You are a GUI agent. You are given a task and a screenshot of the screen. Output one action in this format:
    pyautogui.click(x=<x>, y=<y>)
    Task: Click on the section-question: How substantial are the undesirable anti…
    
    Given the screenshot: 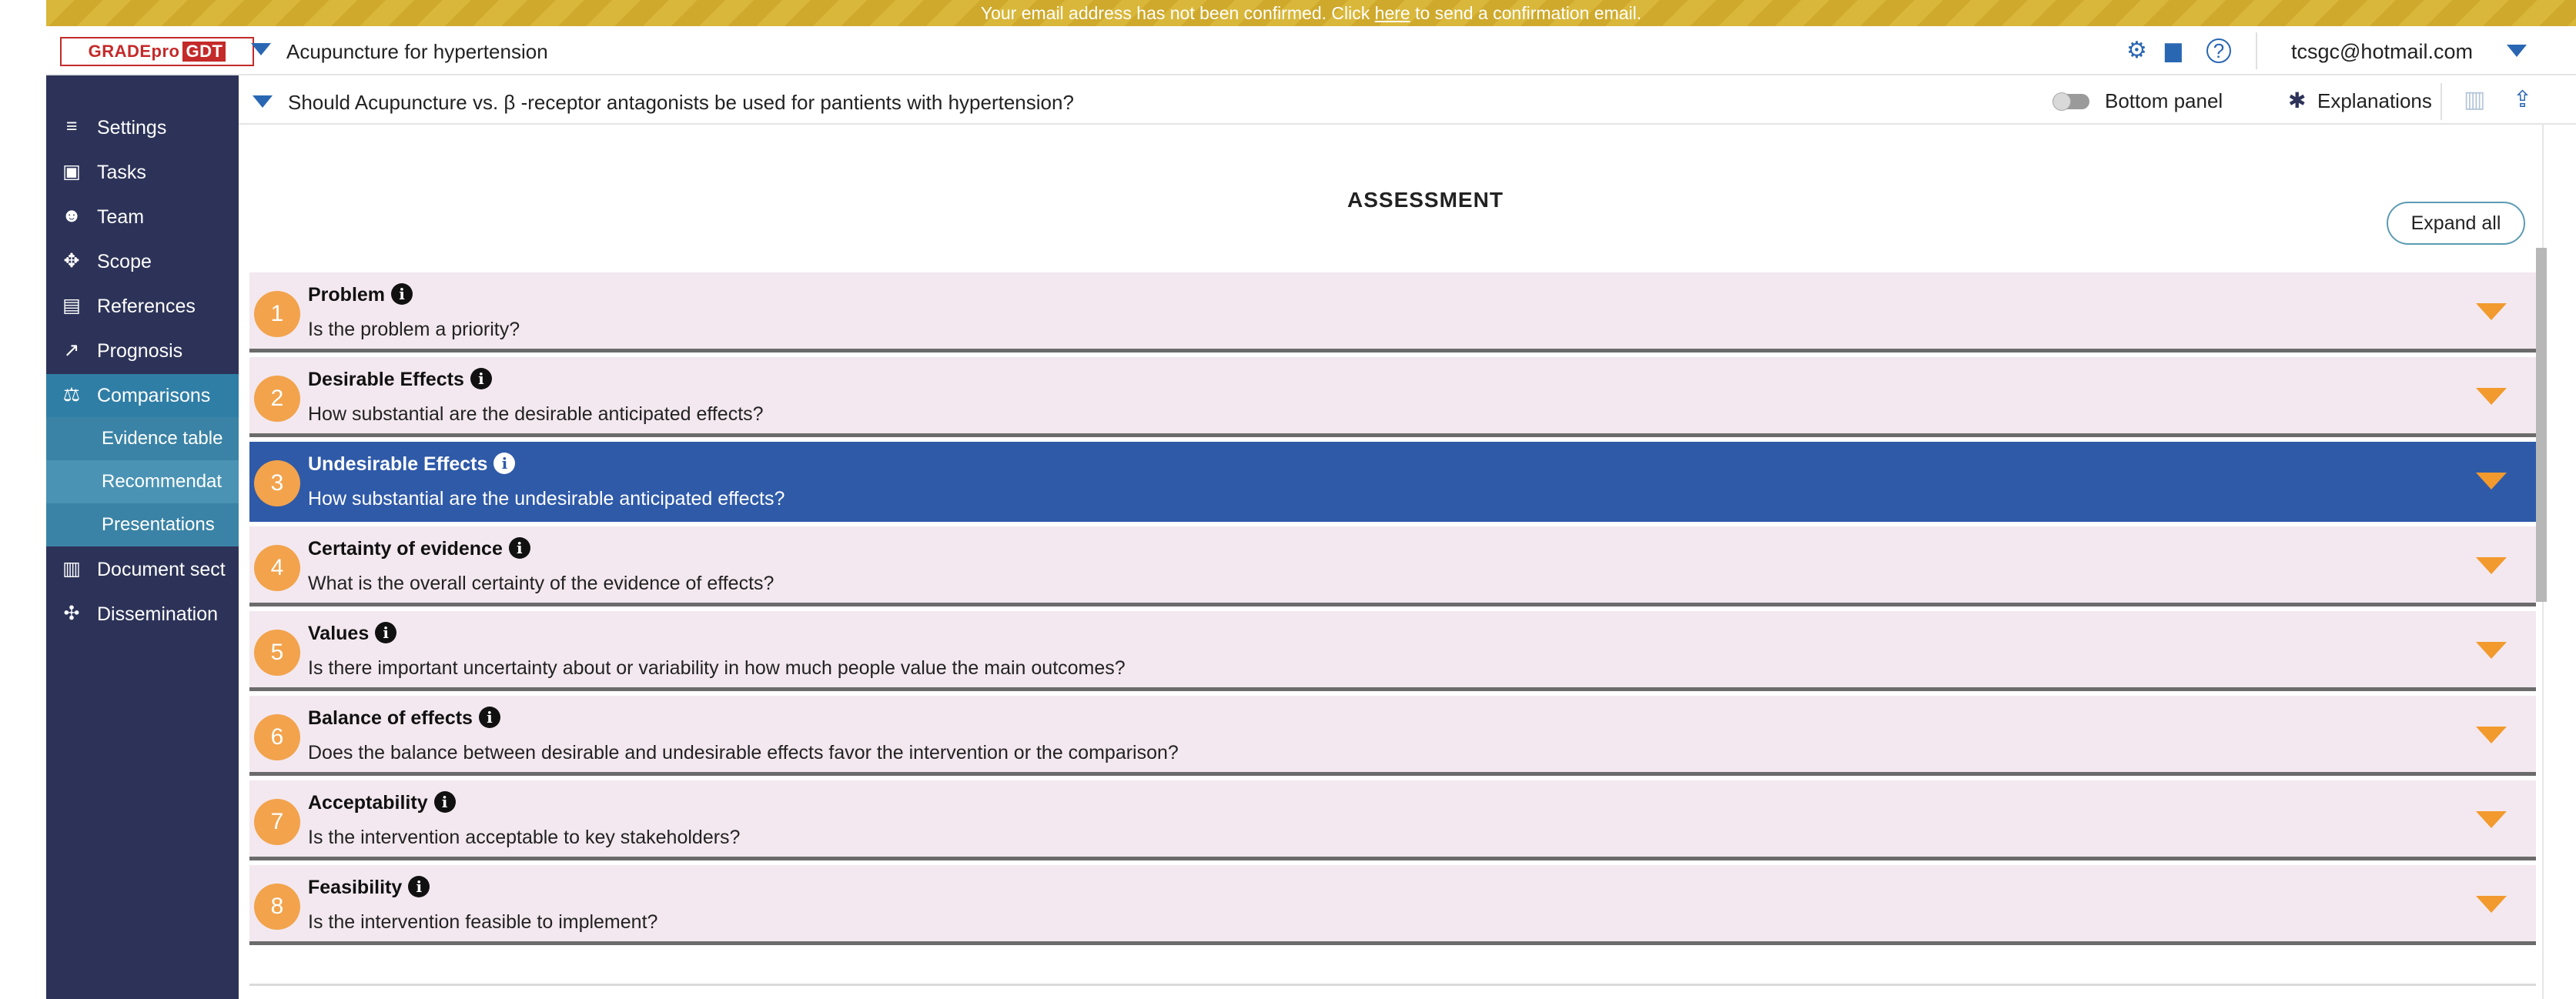 What is the action you would take?
    pyautogui.click(x=546, y=499)
    